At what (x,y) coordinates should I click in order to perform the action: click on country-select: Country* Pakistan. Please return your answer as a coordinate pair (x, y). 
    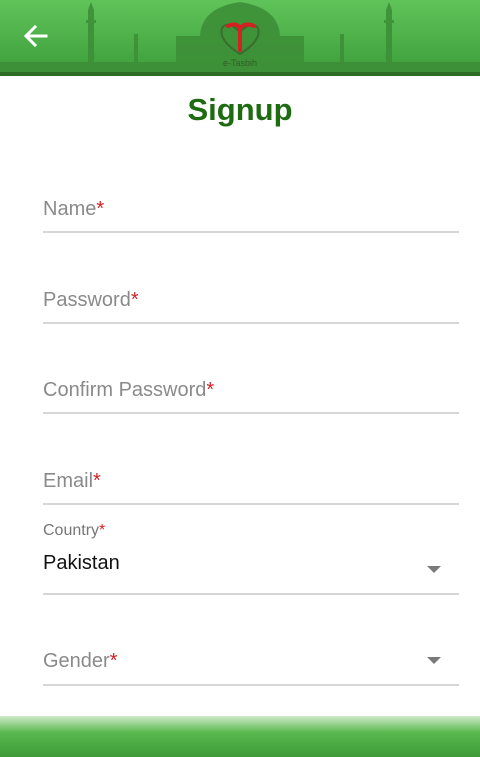
    Looking at the image, I should click on (251, 558).